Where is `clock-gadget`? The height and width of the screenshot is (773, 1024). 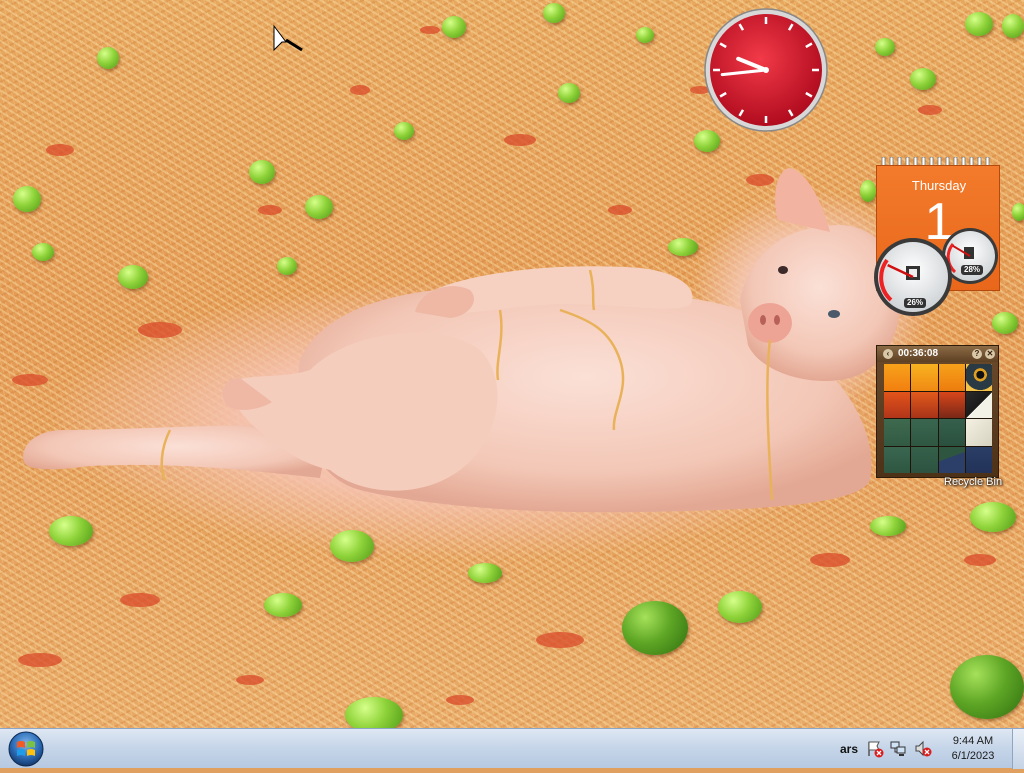
clock-gadget is located at coordinates (766, 70).